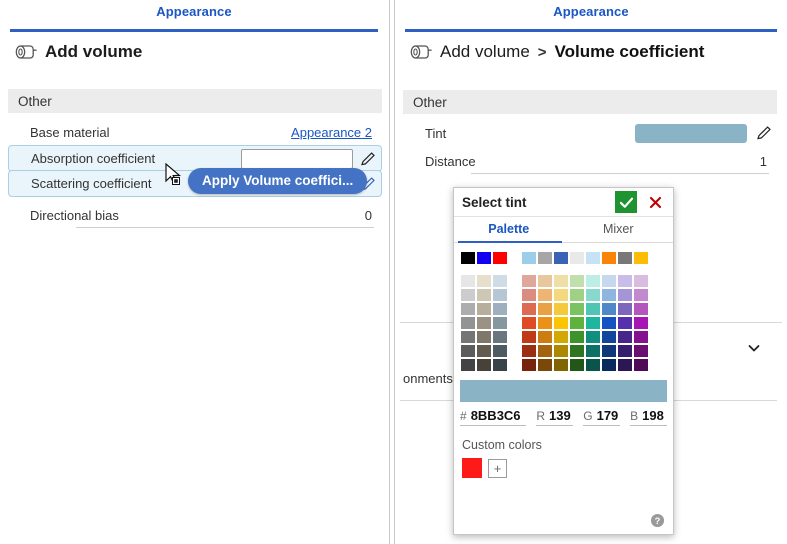 This screenshot has height=544, width=787. Describe the element at coordinates (195, 215) in the screenshot. I see `row-directional-bias: Directional bias 0` at that location.